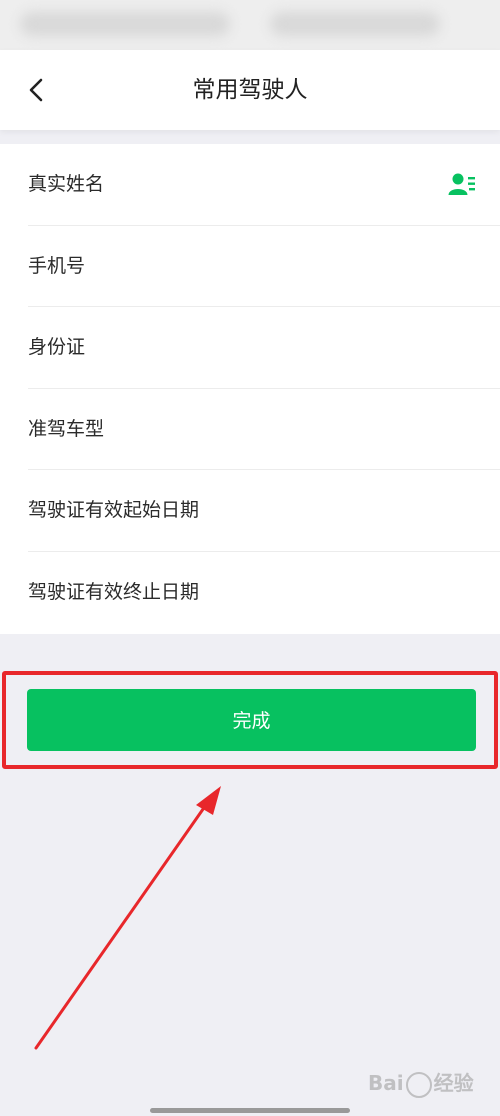 This screenshot has height=1116, width=500. I want to click on status-bar, so click(250, 25).